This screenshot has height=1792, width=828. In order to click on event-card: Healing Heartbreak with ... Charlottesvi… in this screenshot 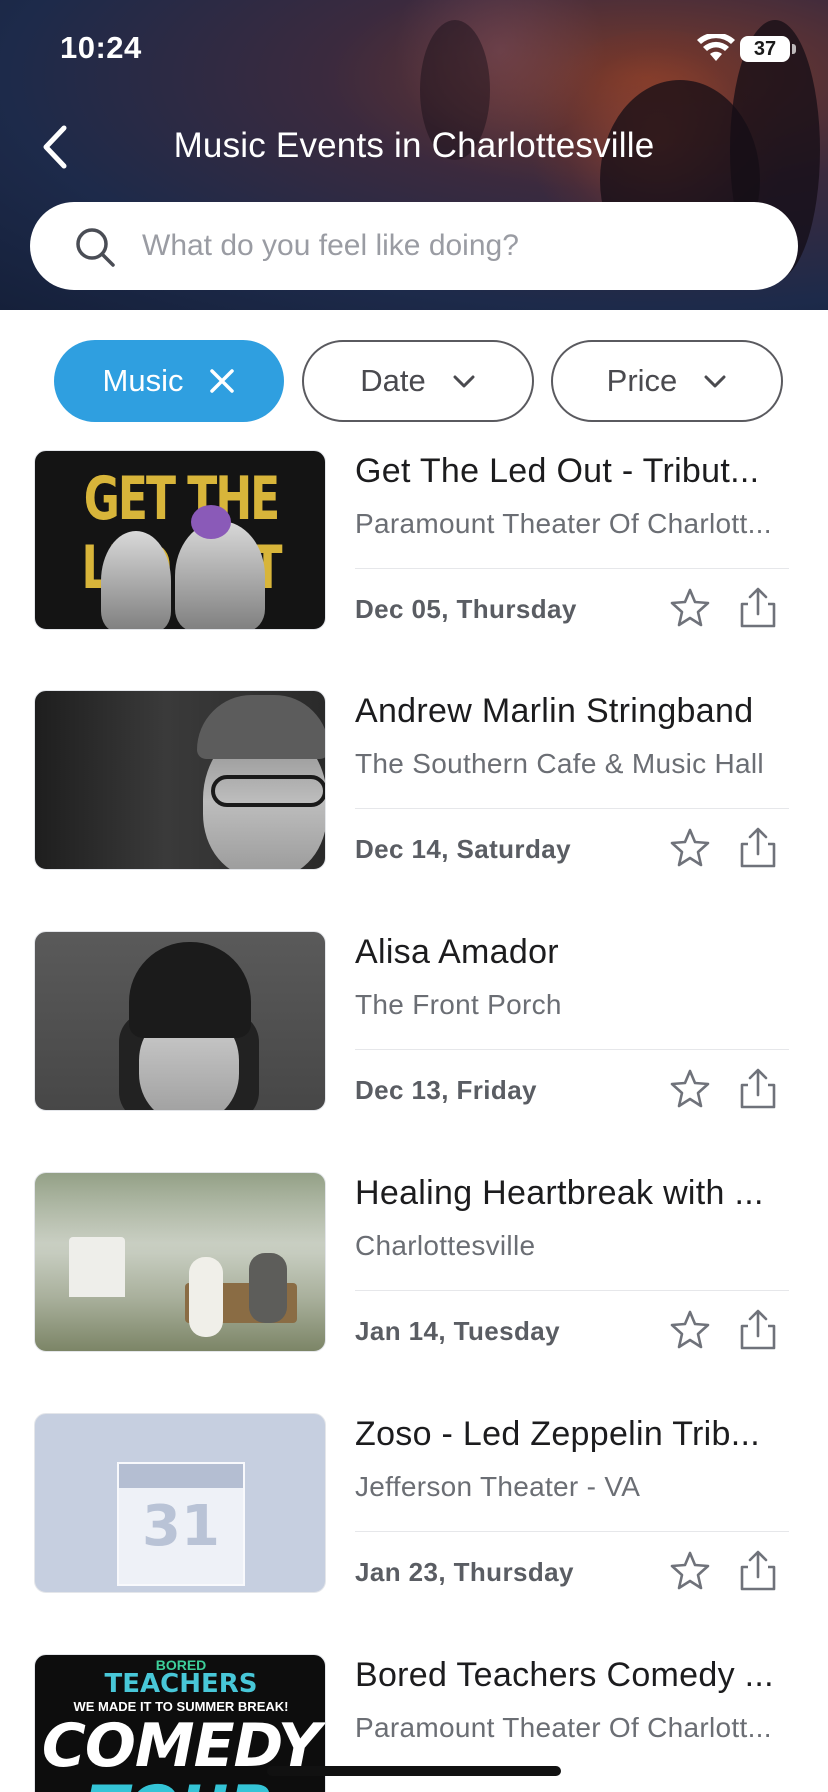, I will do `click(414, 1278)`.